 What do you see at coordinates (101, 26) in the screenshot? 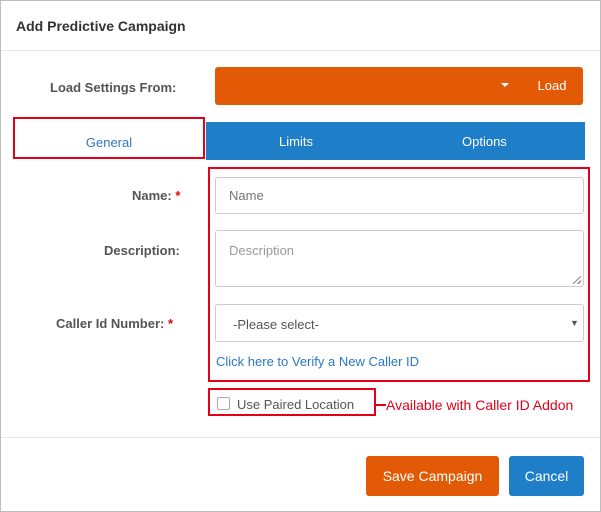
I see `modal-title: Add Predictive Campaign` at bounding box center [101, 26].